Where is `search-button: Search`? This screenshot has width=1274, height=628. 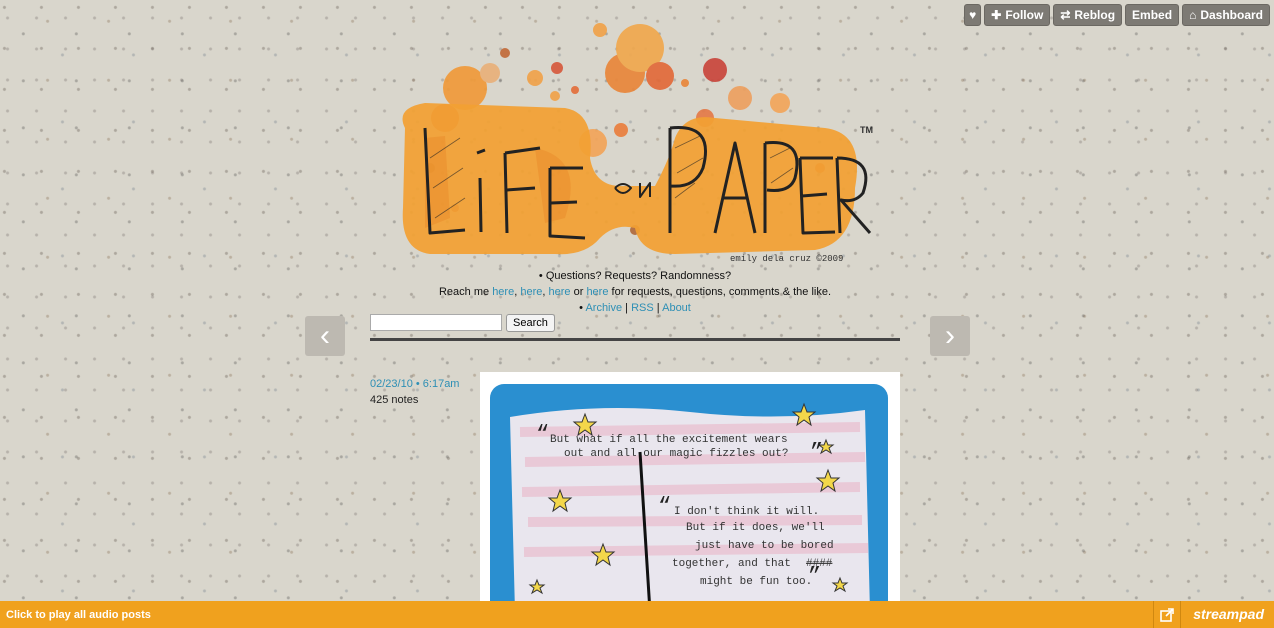 search-button: Search is located at coordinates (530, 323).